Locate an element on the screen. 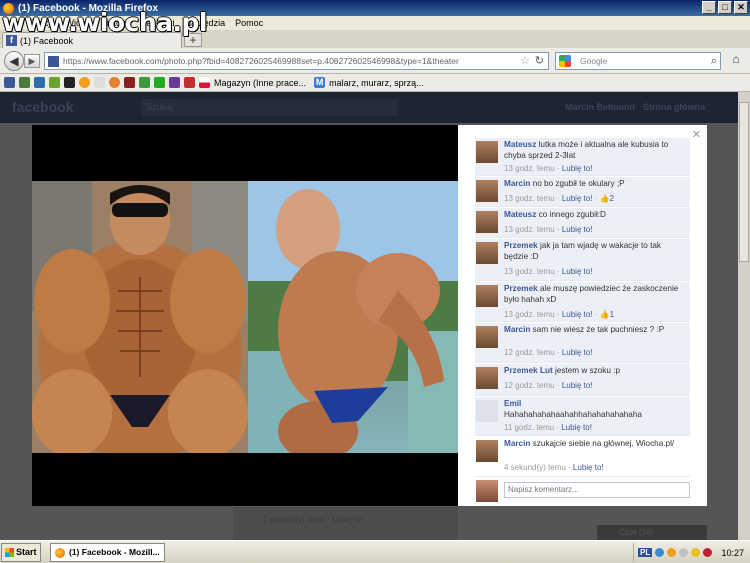 The width and height of the screenshot is (750, 563). google-engine-icon is located at coordinates (565, 61).